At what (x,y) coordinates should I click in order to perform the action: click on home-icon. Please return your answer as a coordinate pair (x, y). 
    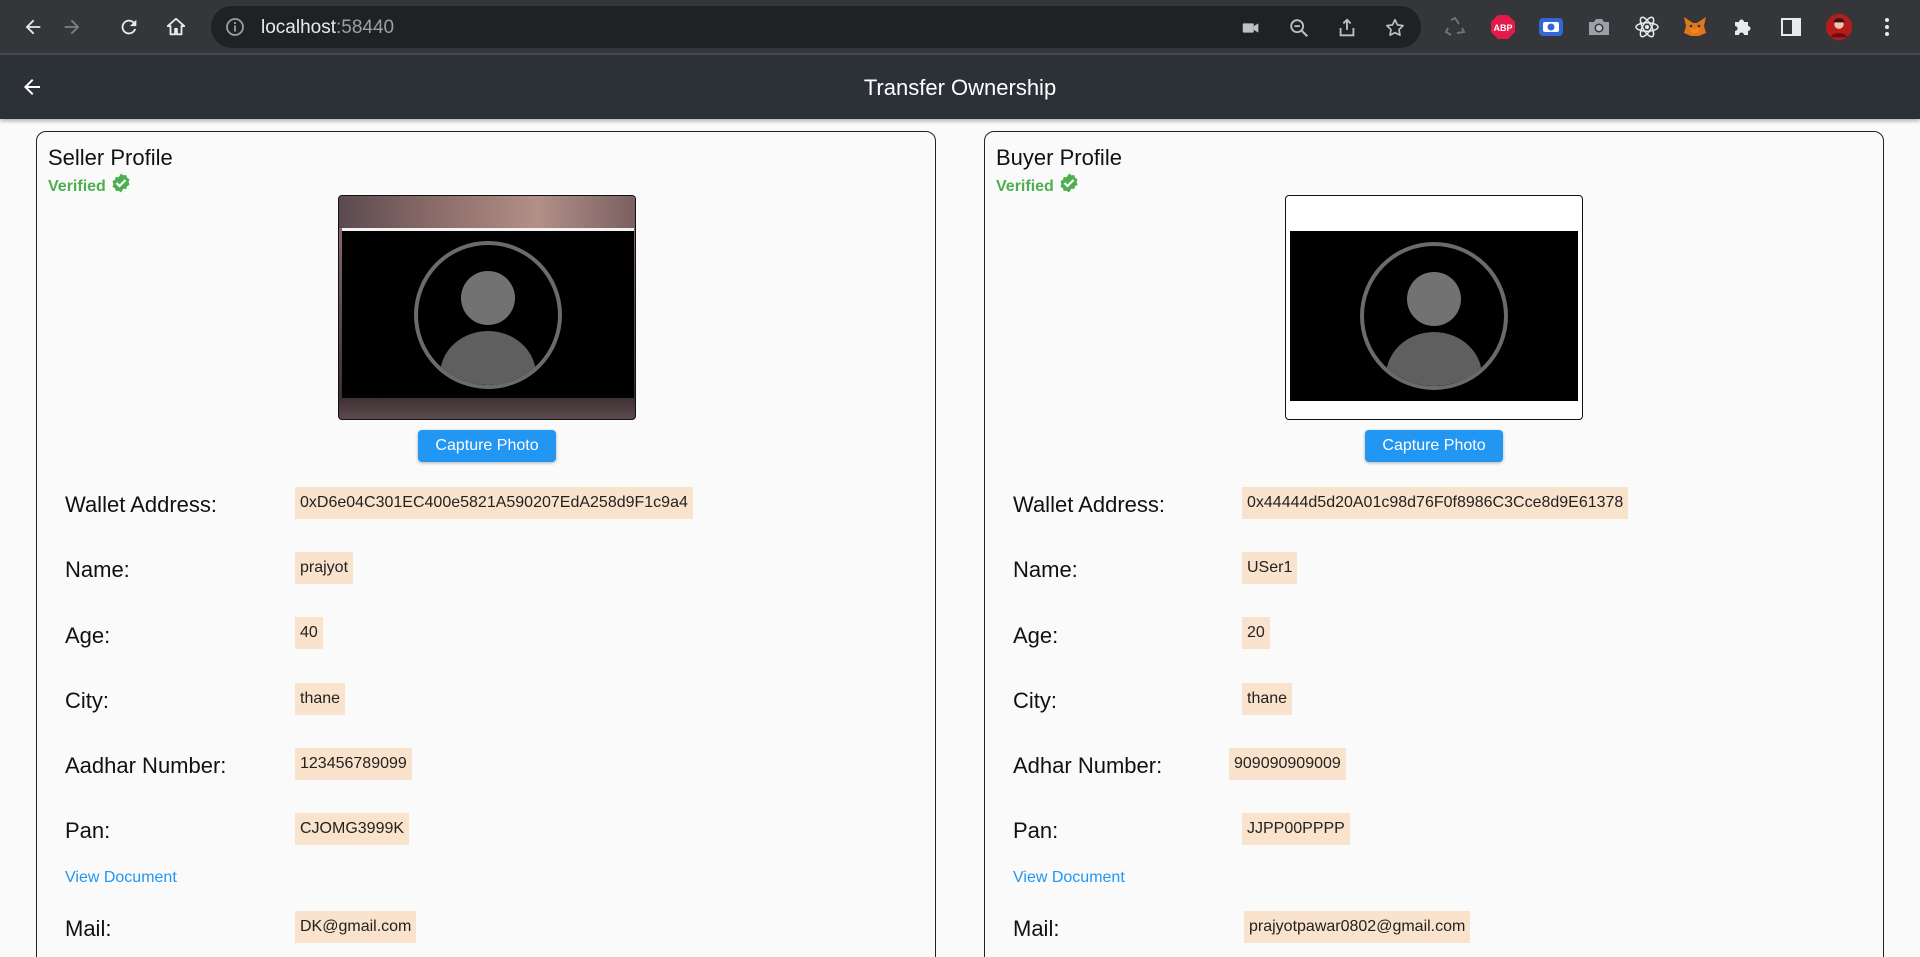
    Looking at the image, I should click on (176, 27).